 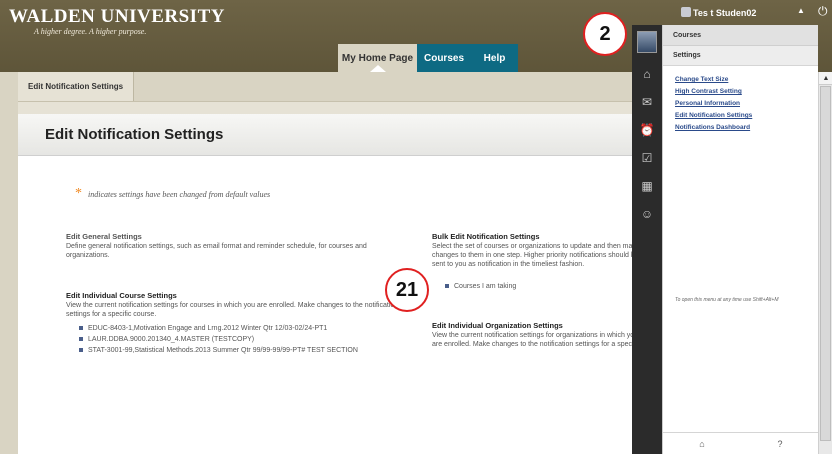 I want to click on help-question-icon: ?, so click(x=780, y=443).